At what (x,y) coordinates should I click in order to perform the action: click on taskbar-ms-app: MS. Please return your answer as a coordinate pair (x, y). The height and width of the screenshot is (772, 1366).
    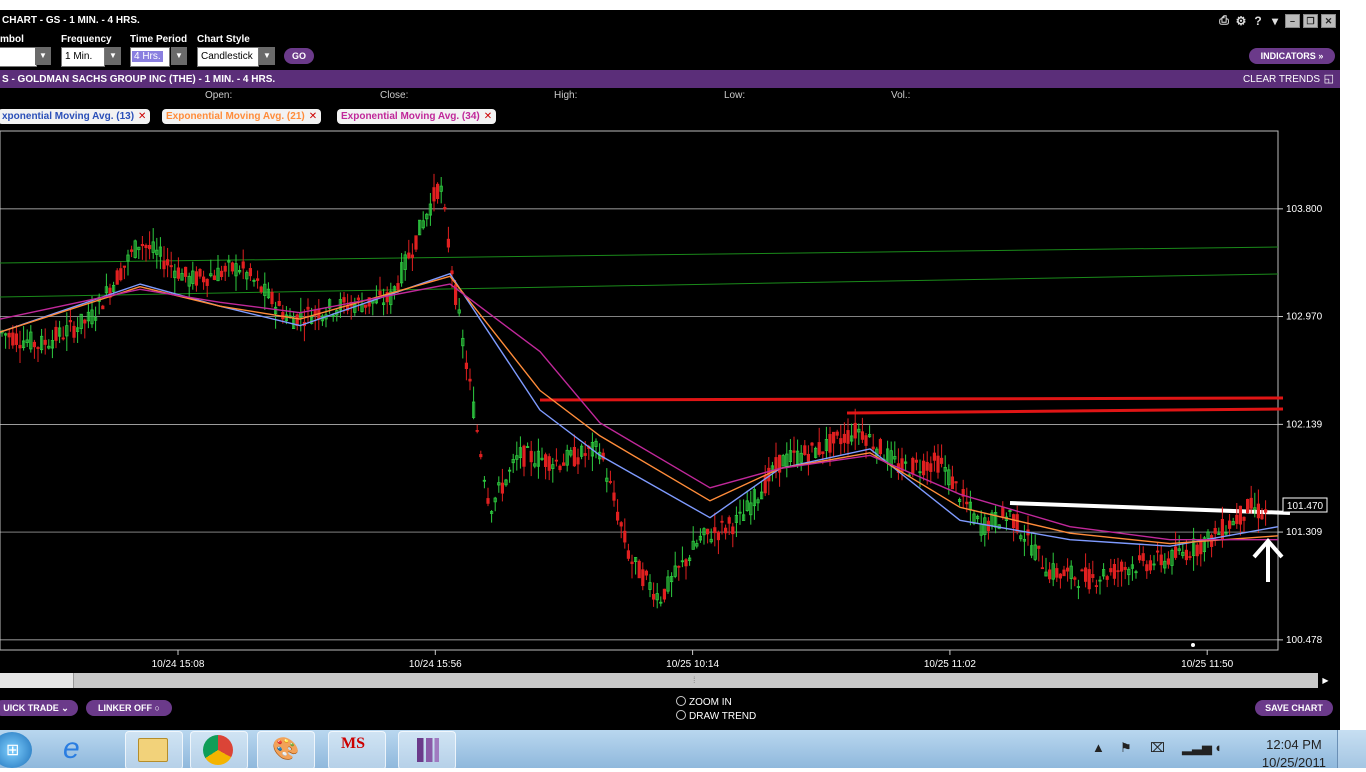
    Looking at the image, I should click on (357, 750).